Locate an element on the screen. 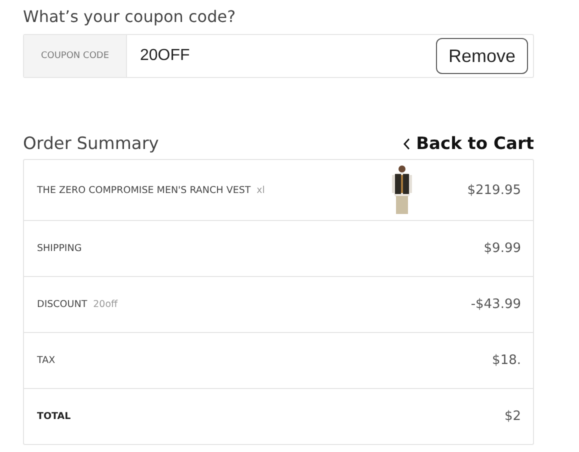  row-amount: -$43.99 is located at coordinates (495, 304).